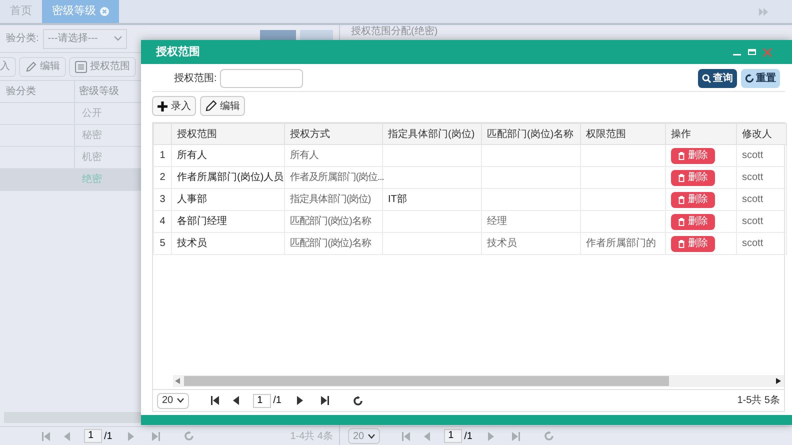 This screenshot has height=445, width=792. What do you see at coordinates (22, 39) in the screenshot?
I see `filter-label: 验分类:` at bounding box center [22, 39].